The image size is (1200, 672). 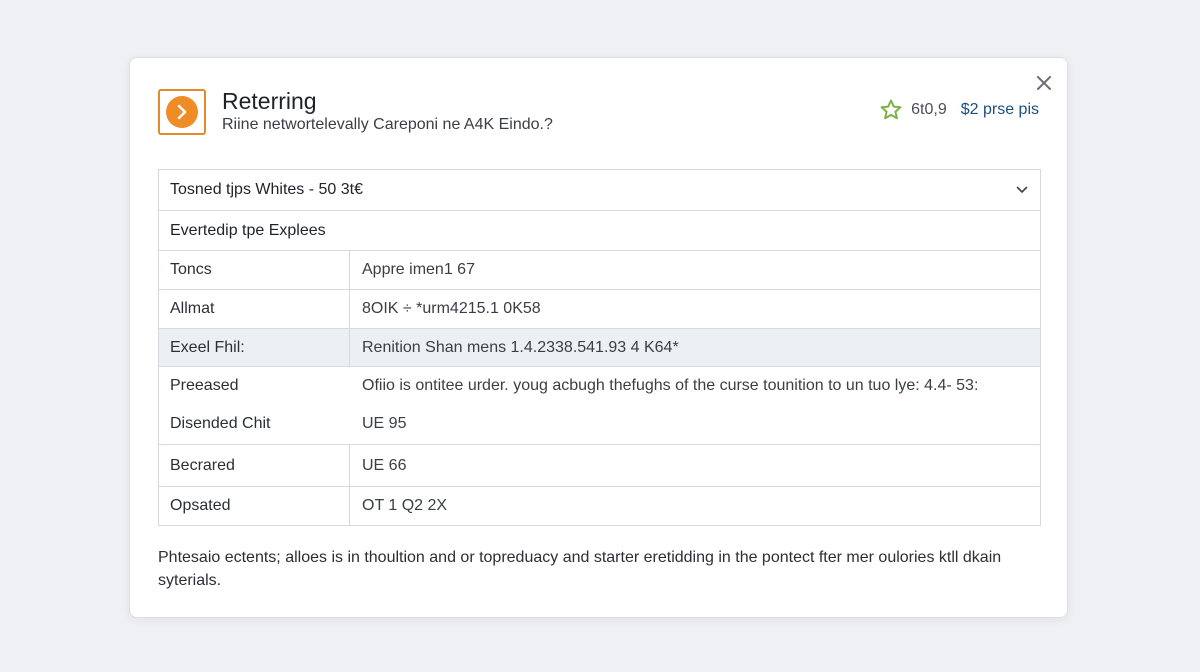 What do you see at coordinates (418, 269) in the screenshot?
I see `row-value: Appre imen1 67` at bounding box center [418, 269].